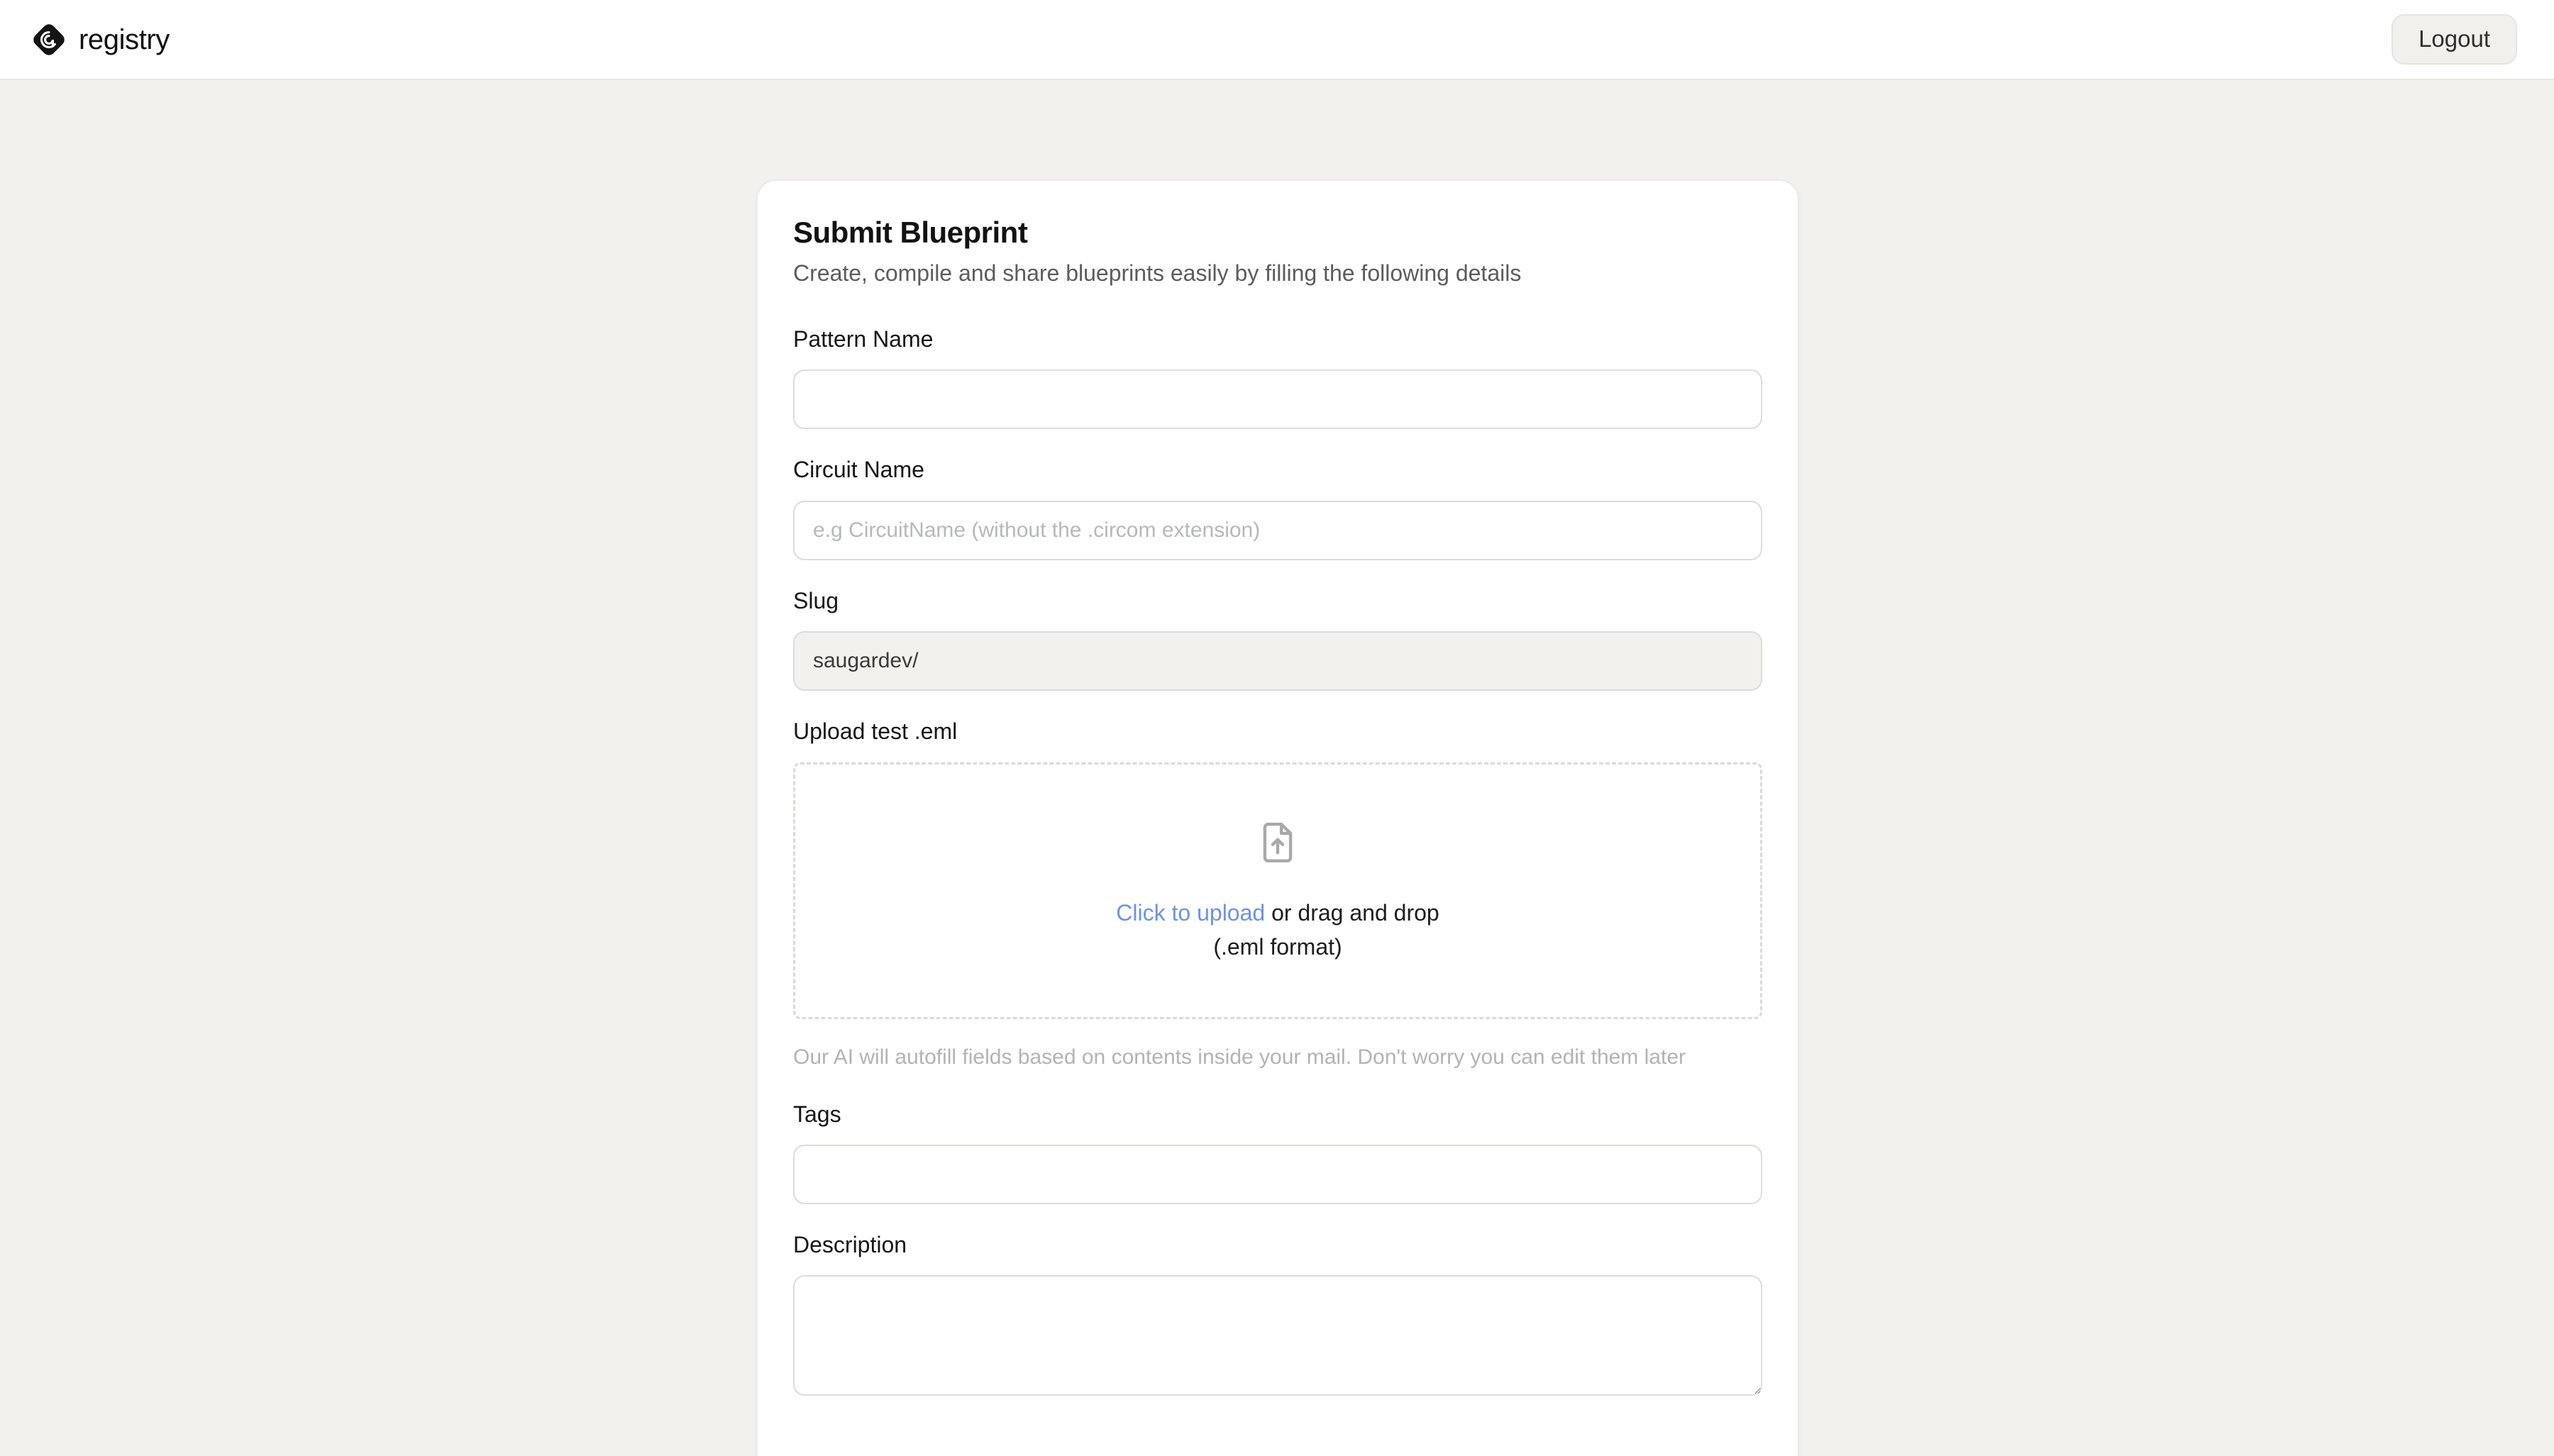 Image resolution: width=2554 pixels, height=1456 pixels. I want to click on upload-label: Upload test .eml, so click(875, 731).